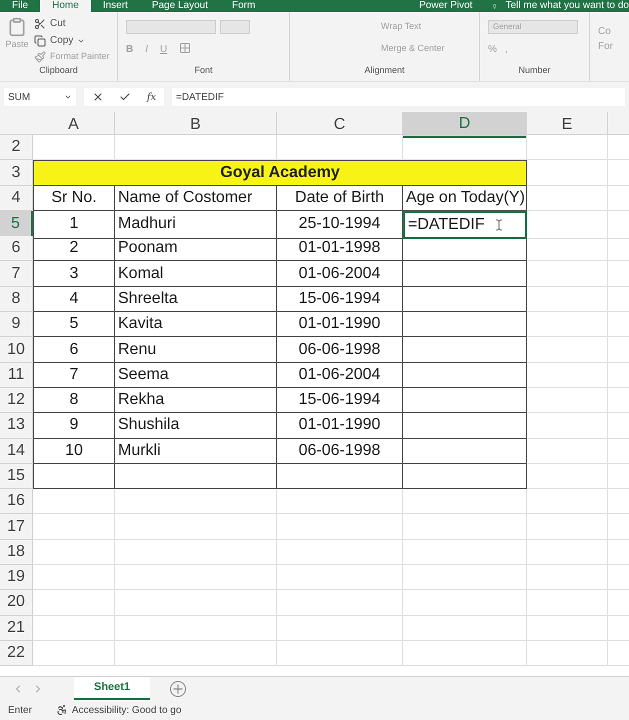  Describe the element at coordinates (40, 40) in the screenshot. I see `copy-icon` at that location.